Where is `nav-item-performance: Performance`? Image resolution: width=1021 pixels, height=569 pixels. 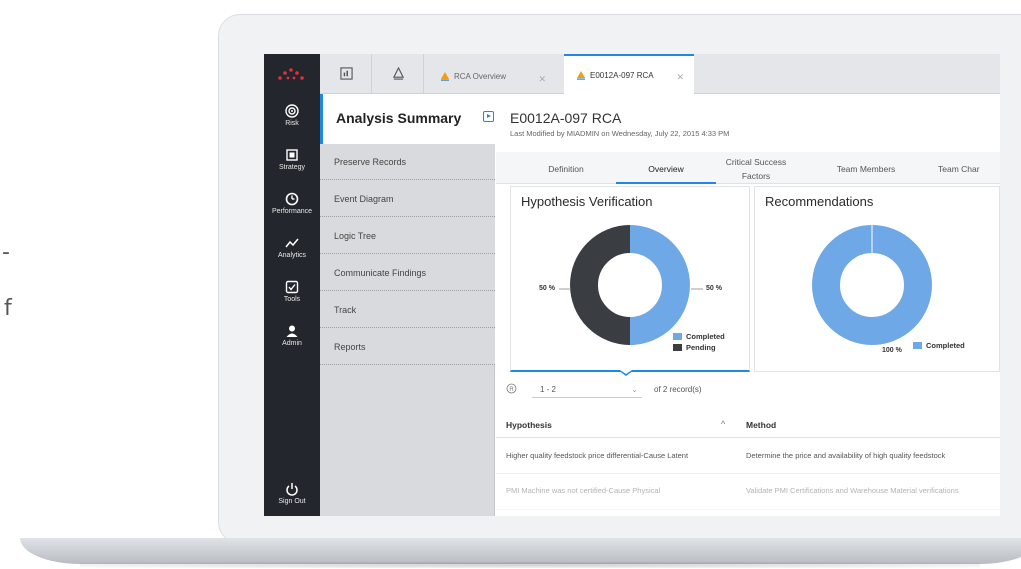
nav-item-performance: Performance is located at coordinates (292, 203).